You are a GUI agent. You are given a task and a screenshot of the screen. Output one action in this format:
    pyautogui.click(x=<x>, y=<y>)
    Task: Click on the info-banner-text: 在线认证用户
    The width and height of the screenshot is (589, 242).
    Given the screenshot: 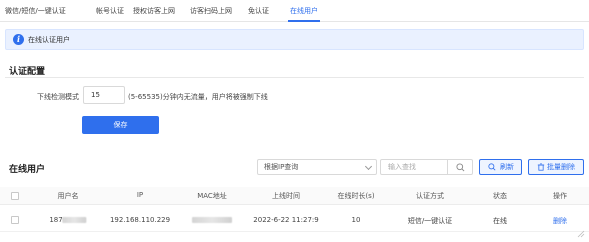 What is the action you would take?
    pyautogui.click(x=49, y=40)
    